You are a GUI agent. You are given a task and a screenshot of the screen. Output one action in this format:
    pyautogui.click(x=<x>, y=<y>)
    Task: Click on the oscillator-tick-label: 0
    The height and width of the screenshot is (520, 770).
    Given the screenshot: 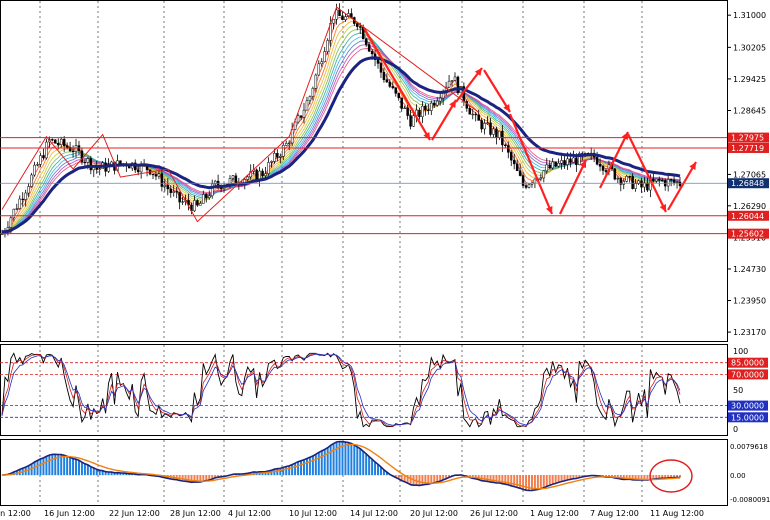 What is the action you would take?
    pyautogui.click(x=735, y=429)
    